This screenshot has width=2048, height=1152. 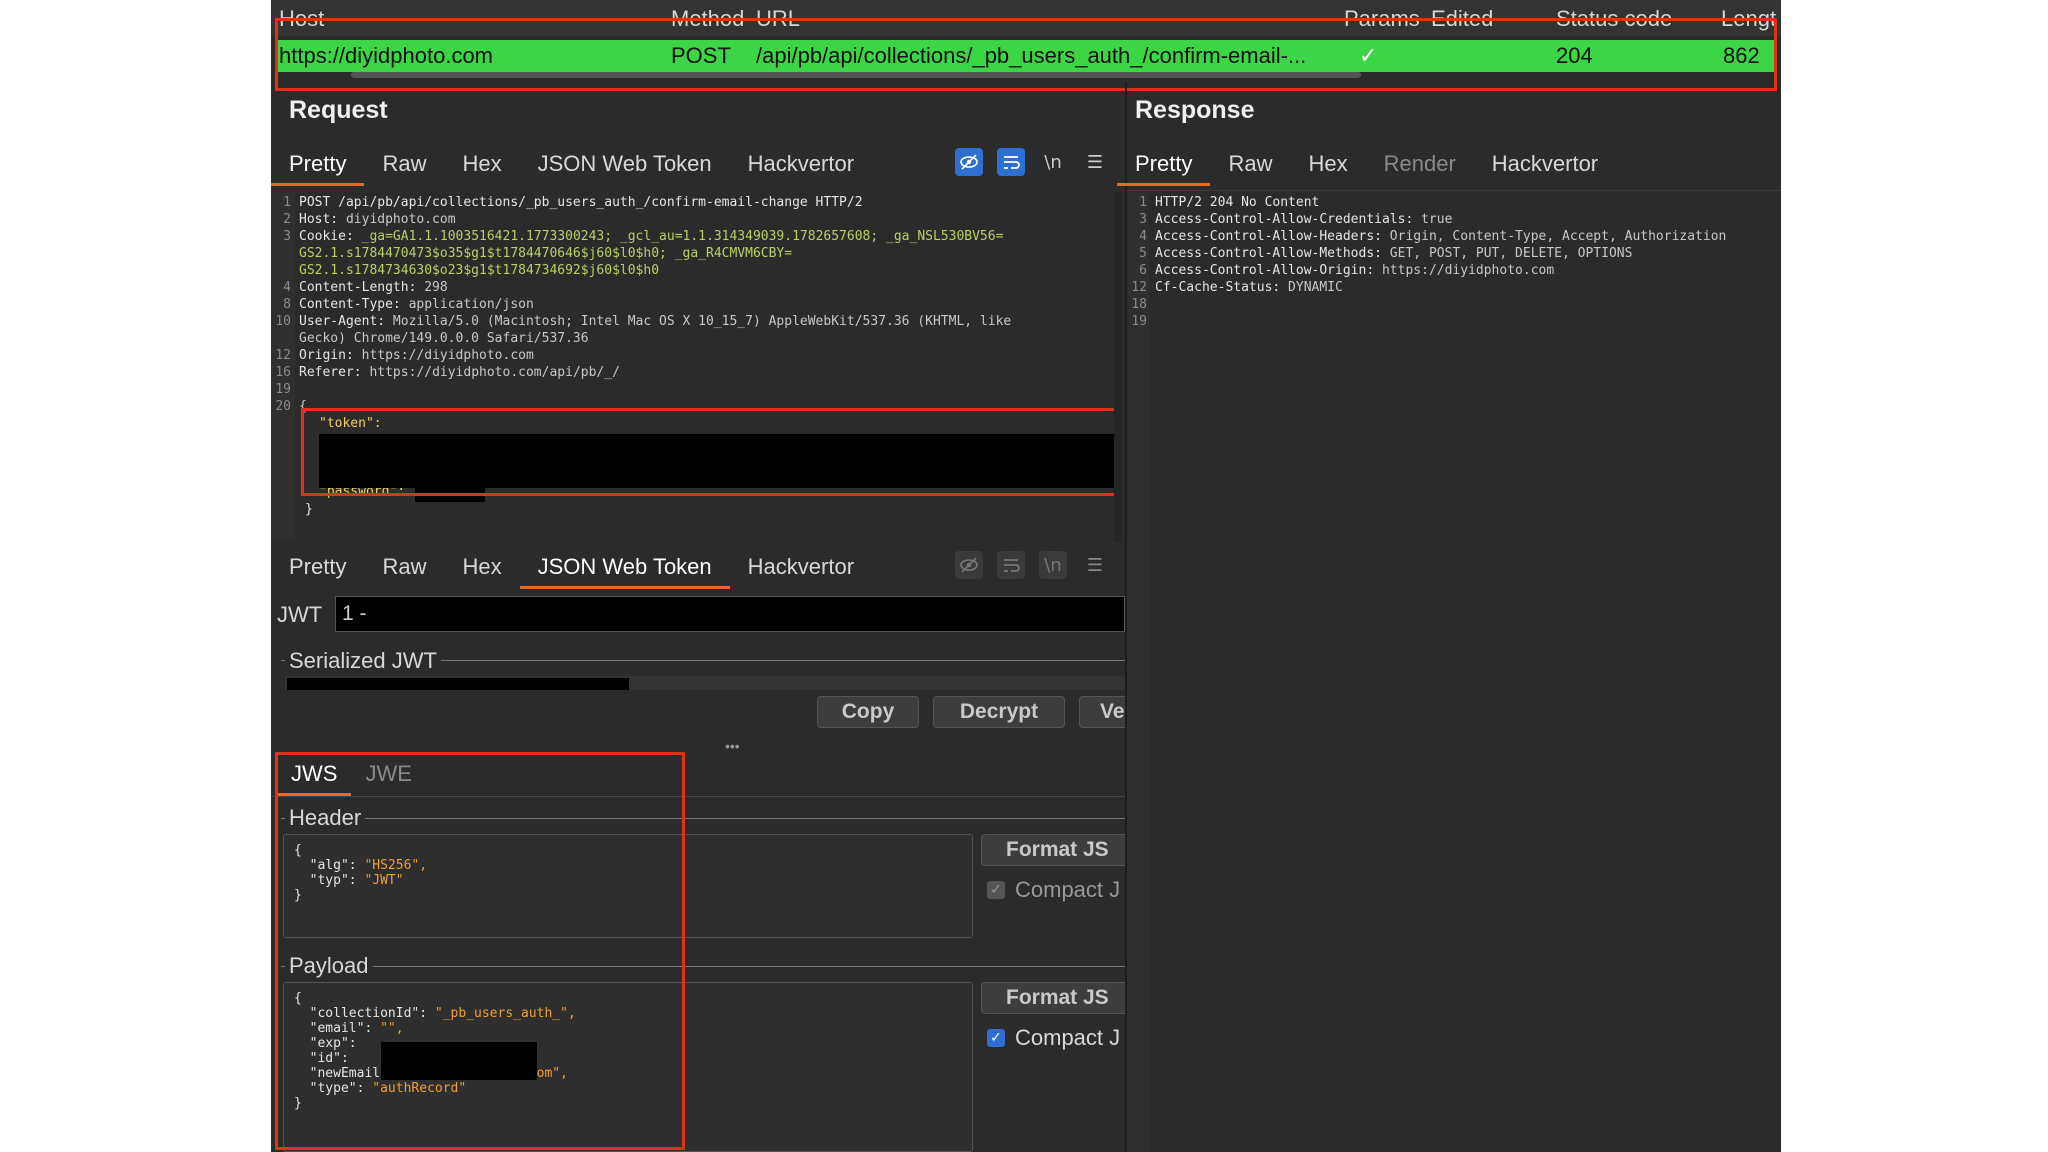 I want to click on request-tabs: Pretty Raw Hex JSON Web Token Hackvertor, so click(x=571, y=164).